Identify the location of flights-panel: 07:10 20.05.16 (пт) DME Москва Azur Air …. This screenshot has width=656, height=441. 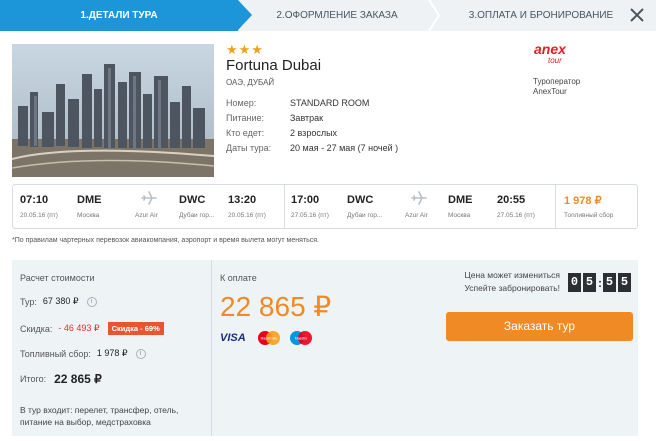
(325, 206).